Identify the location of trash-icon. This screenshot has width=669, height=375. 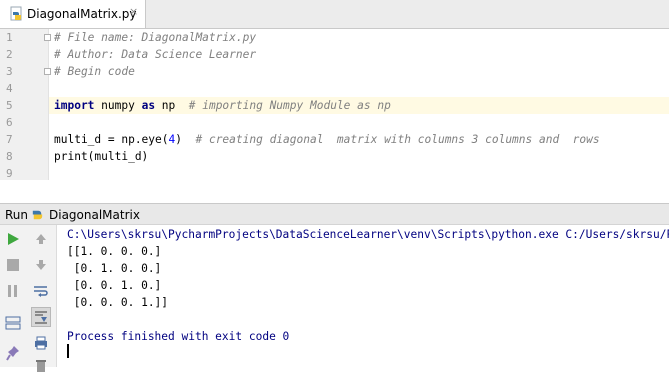
(41, 366).